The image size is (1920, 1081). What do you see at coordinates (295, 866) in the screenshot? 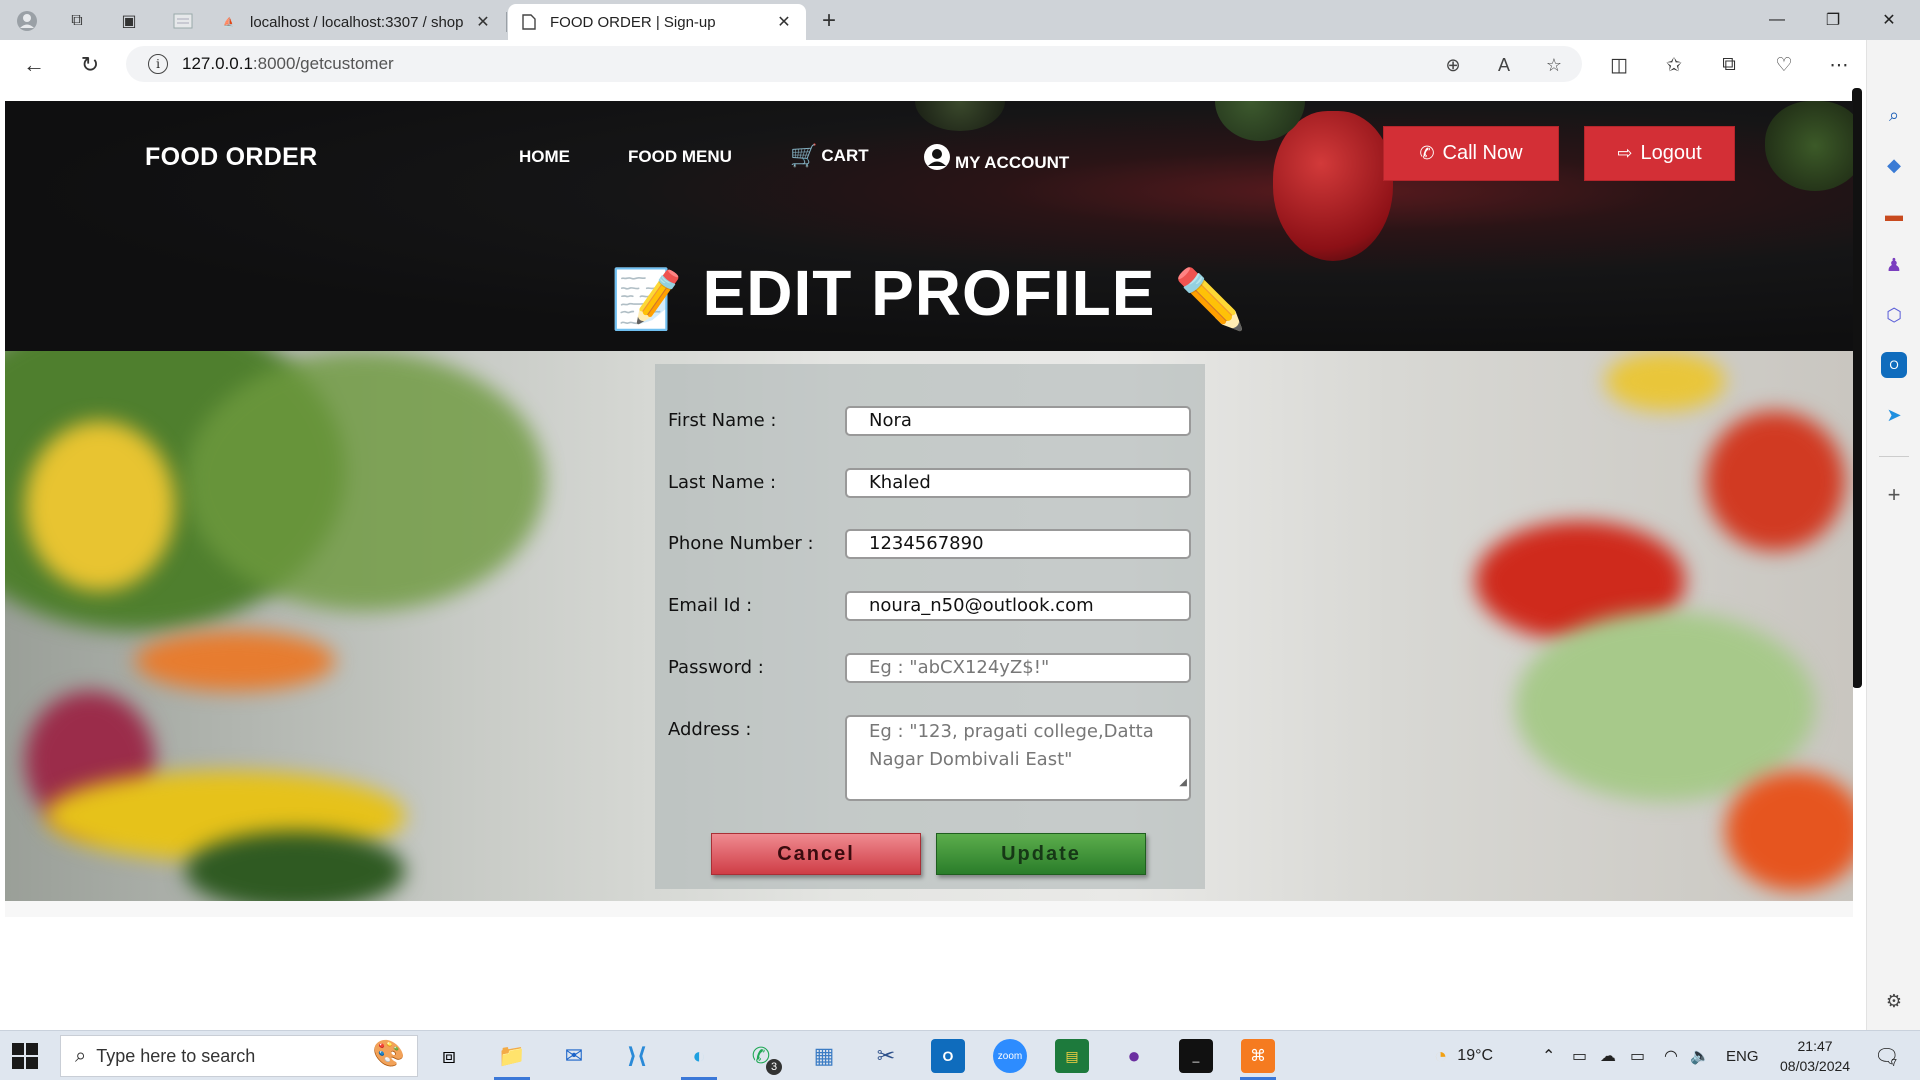
I see `cucumber-decoration` at bounding box center [295, 866].